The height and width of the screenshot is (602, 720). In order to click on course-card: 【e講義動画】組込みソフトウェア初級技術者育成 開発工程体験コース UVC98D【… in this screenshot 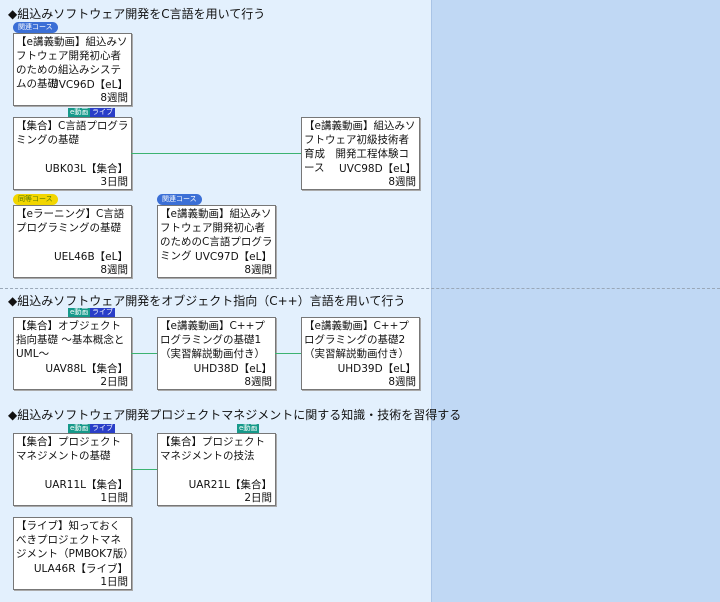, I will do `click(360, 153)`.